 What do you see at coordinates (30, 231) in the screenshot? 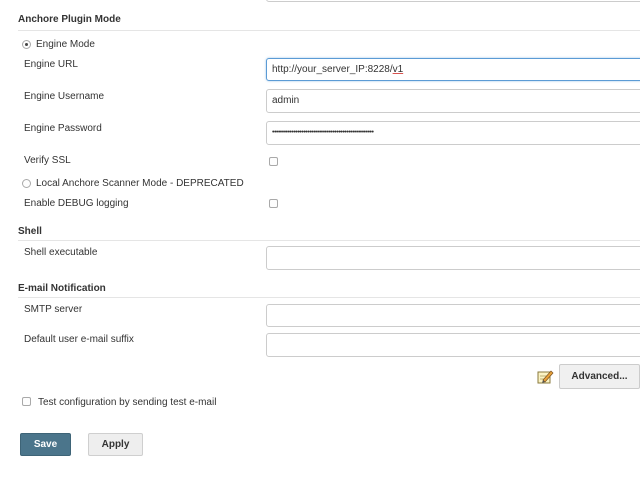
I see `shell-section-title: Shell` at bounding box center [30, 231].